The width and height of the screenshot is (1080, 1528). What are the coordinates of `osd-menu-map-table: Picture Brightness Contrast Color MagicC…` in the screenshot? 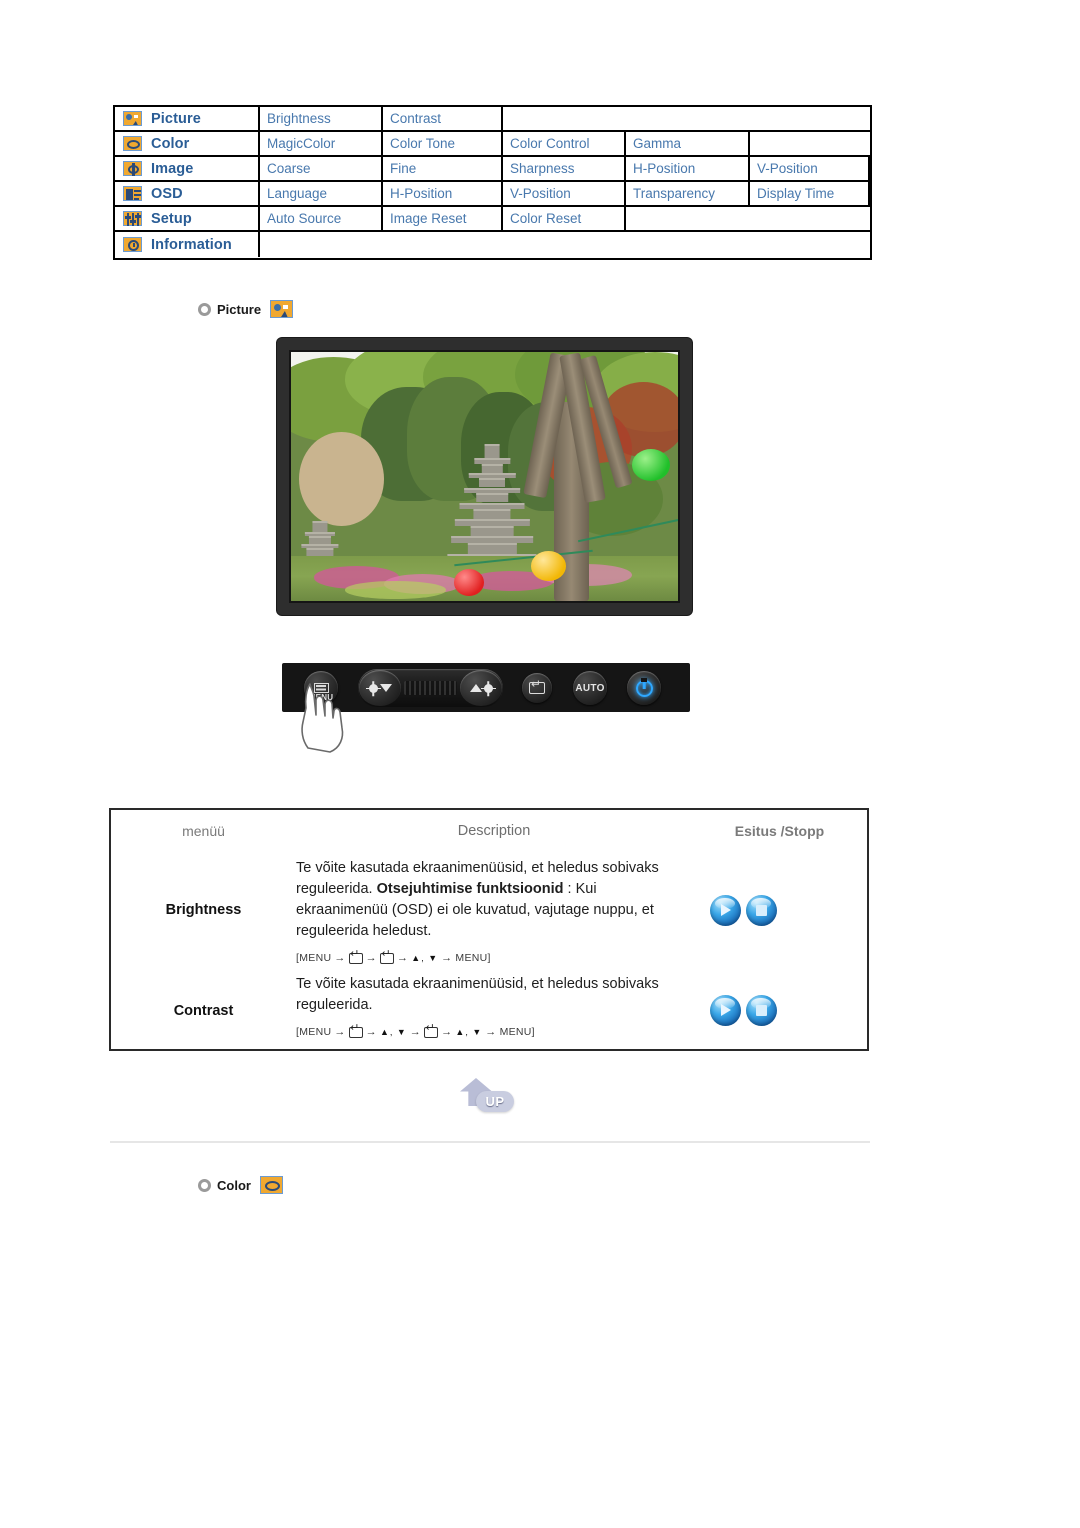 It's located at (492, 182).